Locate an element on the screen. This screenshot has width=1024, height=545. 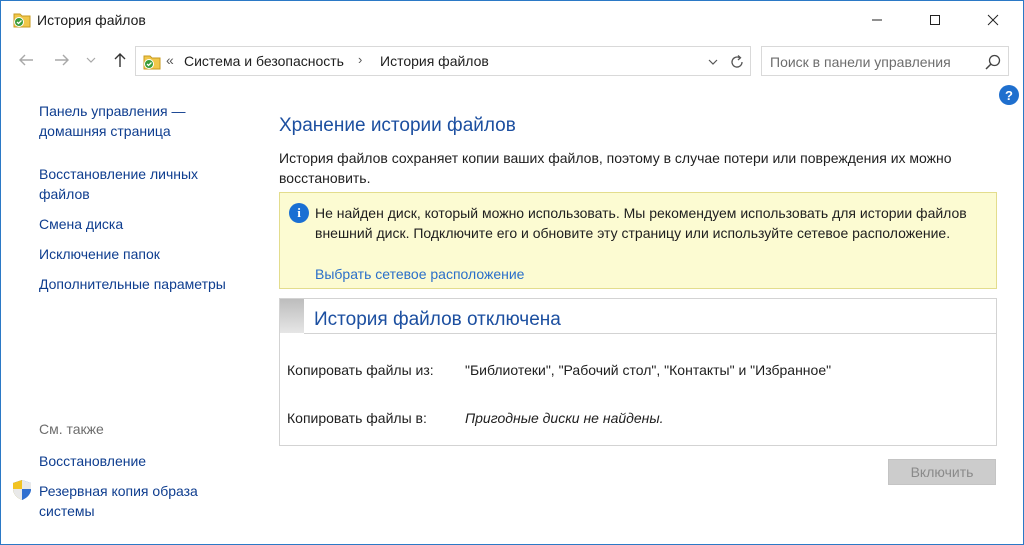
recovery-link: Восстановление is located at coordinates (92, 461).